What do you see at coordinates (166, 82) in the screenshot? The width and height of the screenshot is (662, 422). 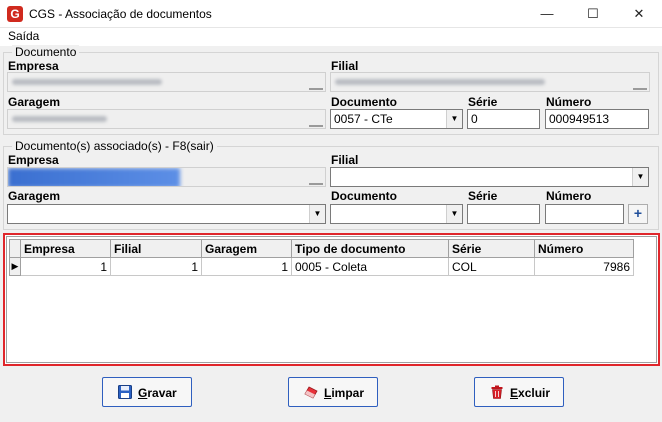 I see `empresa-field` at bounding box center [166, 82].